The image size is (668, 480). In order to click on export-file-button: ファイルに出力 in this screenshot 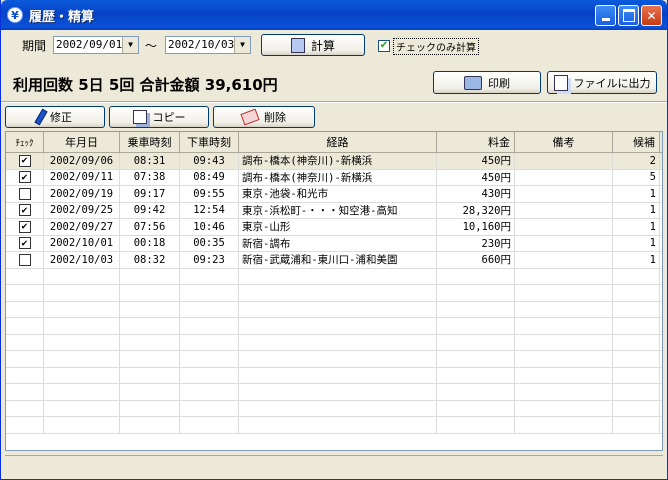, I will do `click(602, 82)`.